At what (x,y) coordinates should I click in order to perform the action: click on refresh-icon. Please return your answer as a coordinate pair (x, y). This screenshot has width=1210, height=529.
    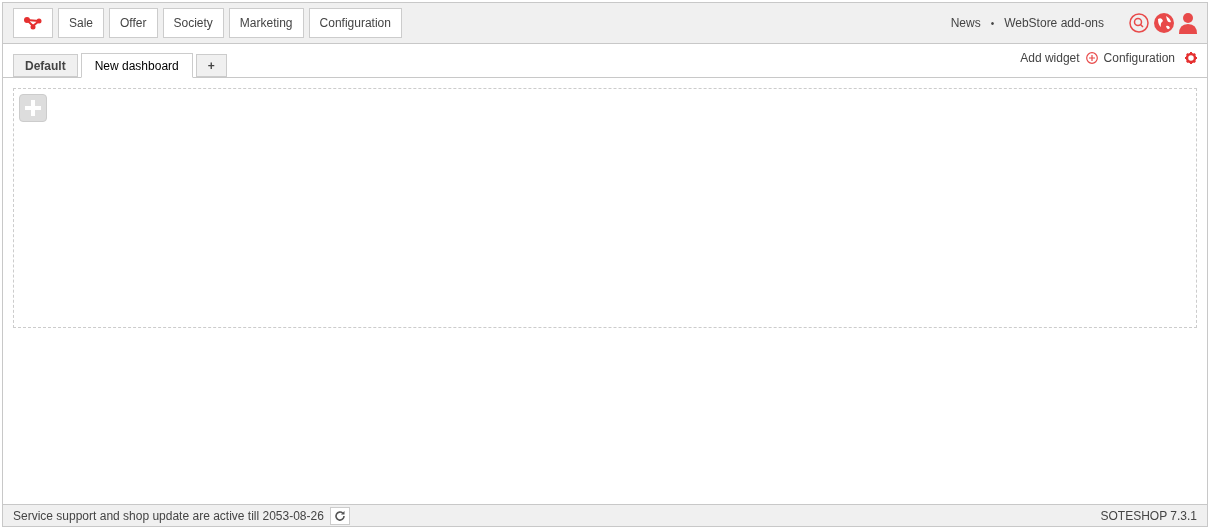
    Looking at the image, I should click on (339, 515).